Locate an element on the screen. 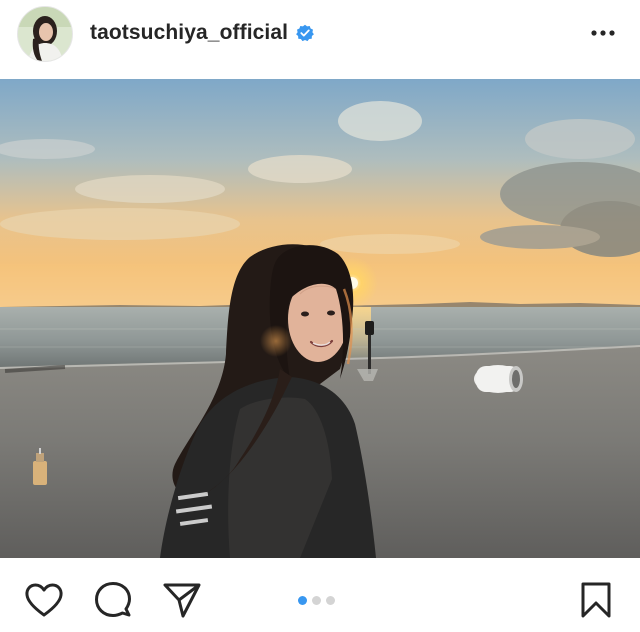  verified-badge-icon is located at coordinates (305, 33).